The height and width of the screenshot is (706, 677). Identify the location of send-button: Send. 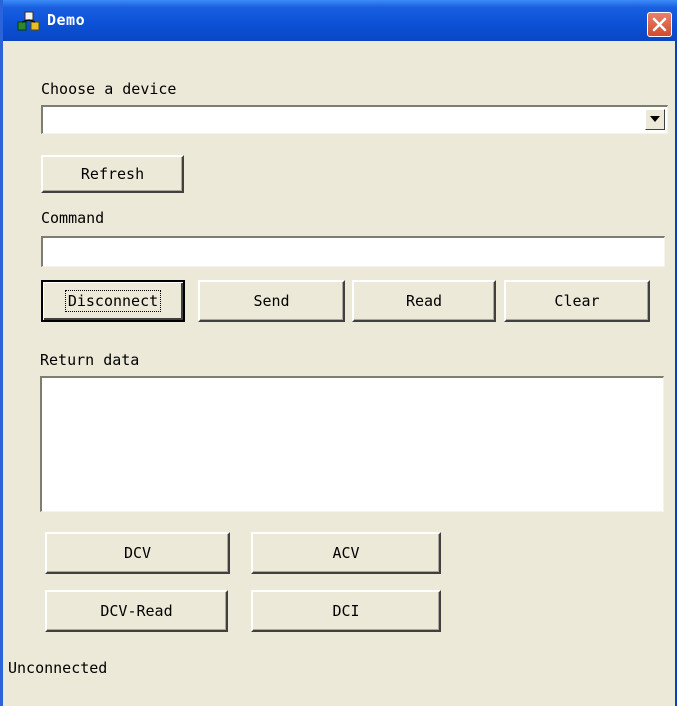
(271, 301).